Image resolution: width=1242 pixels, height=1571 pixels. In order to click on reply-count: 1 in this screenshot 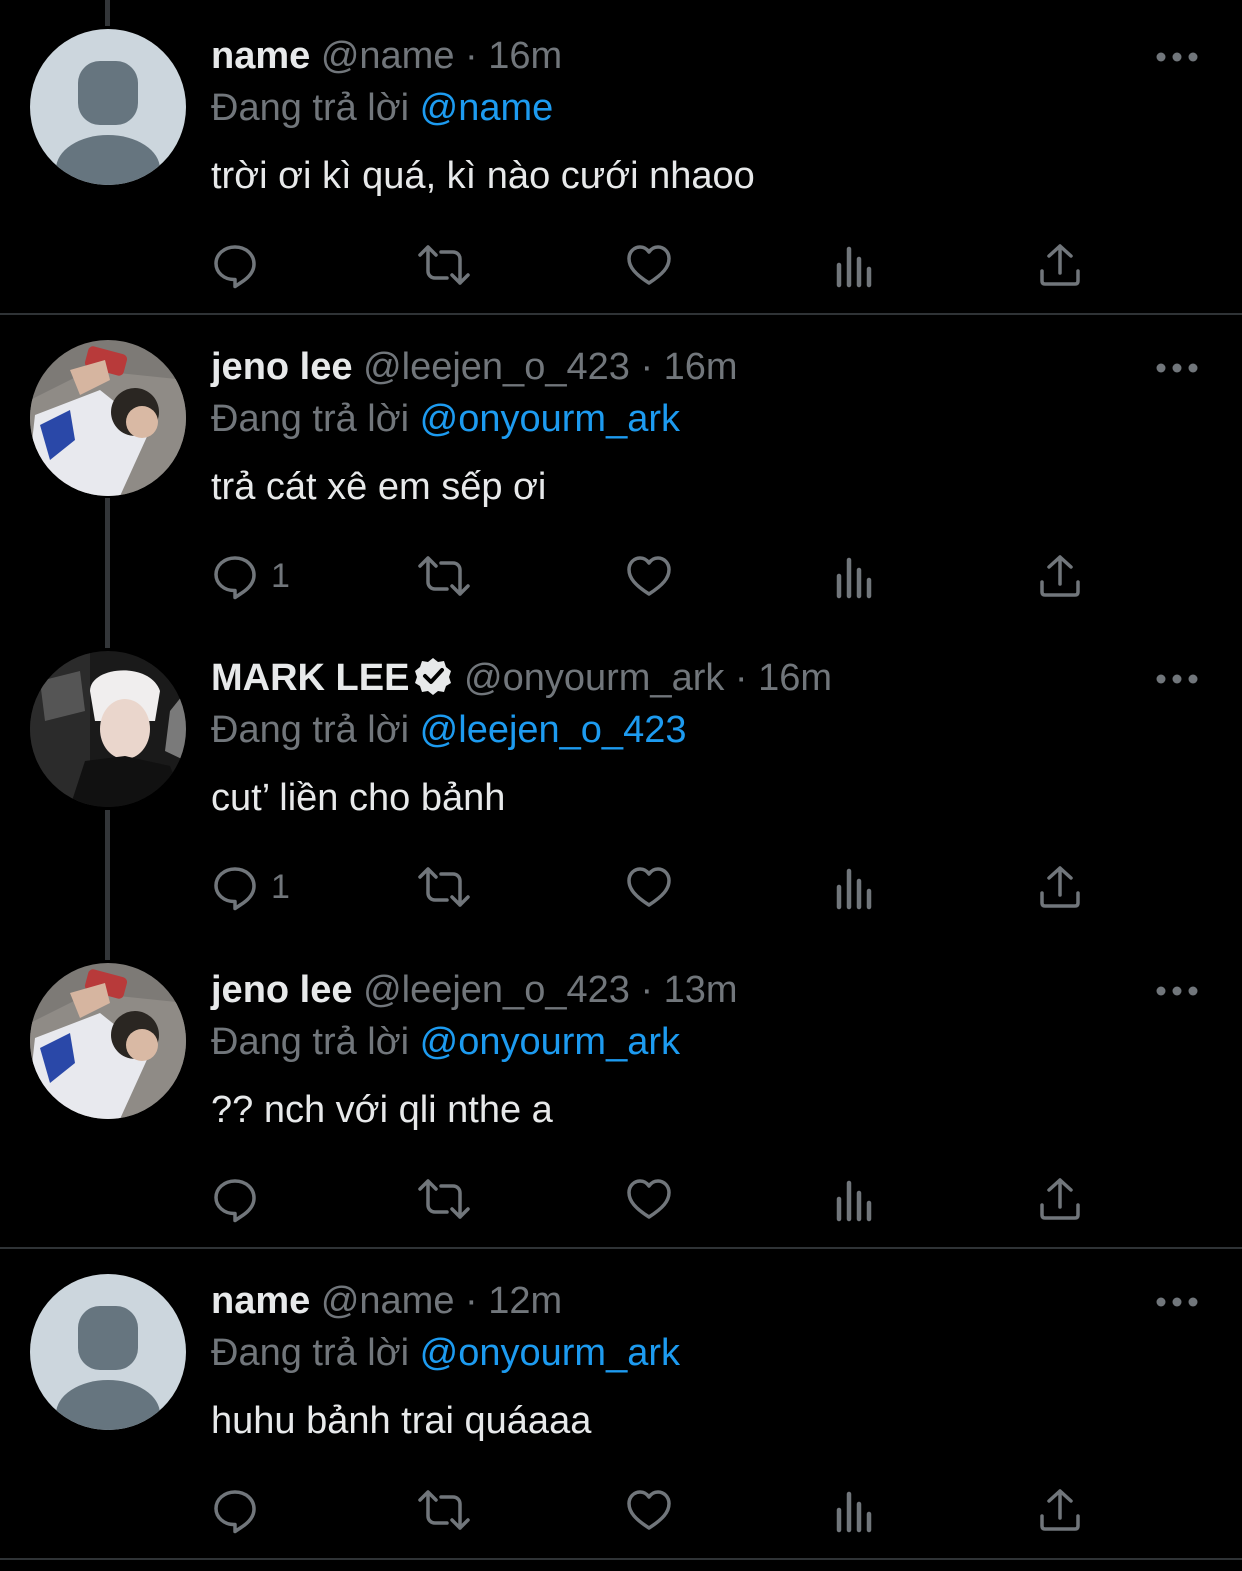, I will do `click(280, 575)`.